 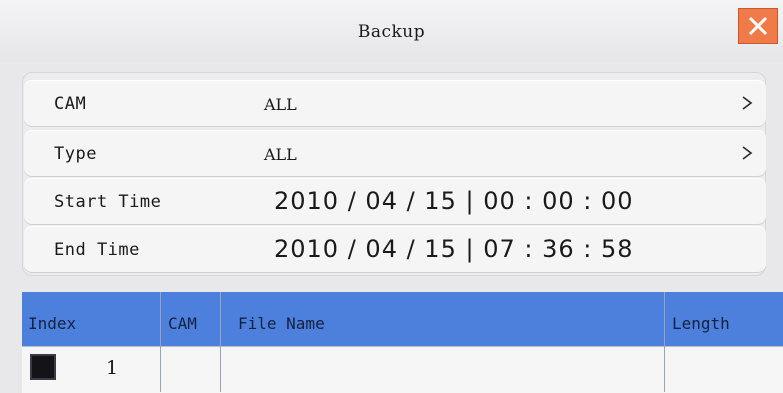 I want to click on column-header-file-name: File Name, so click(x=281, y=323).